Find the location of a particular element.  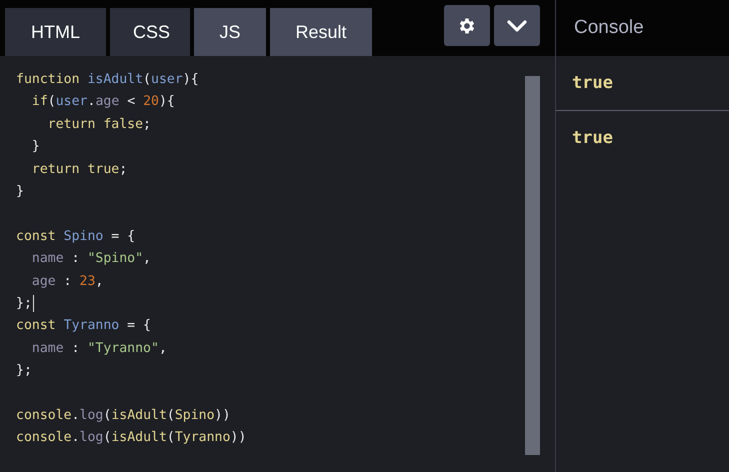

code-line: return true; is located at coordinates (79, 169).